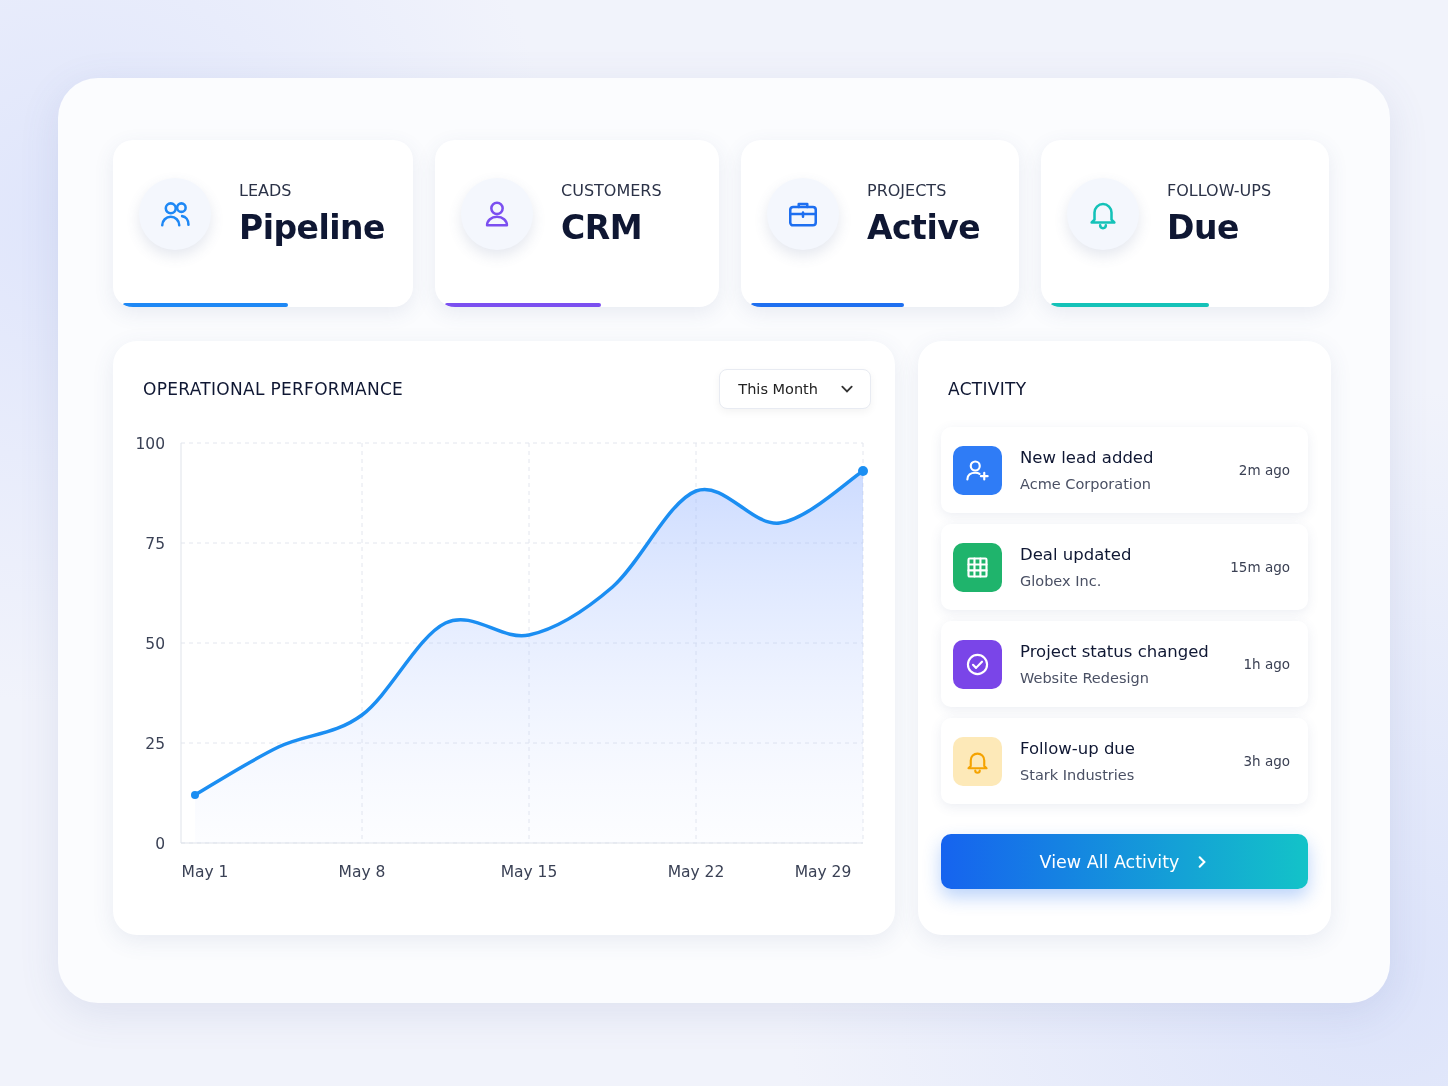 The image size is (1448, 1086). What do you see at coordinates (1260, 567) in the screenshot?
I see `activity-time: 15m ago` at bounding box center [1260, 567].